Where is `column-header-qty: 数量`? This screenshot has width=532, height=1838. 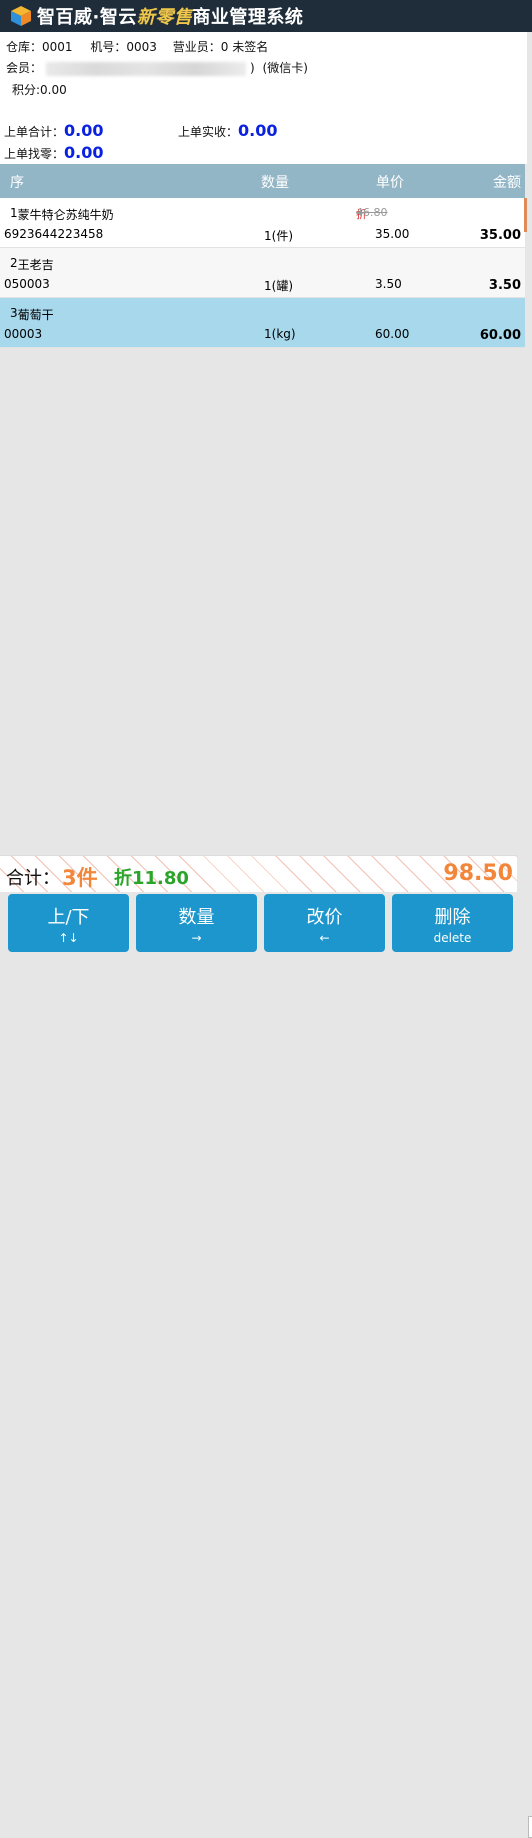
column-header-qty: 数量 is located at coordinates (275, 183).